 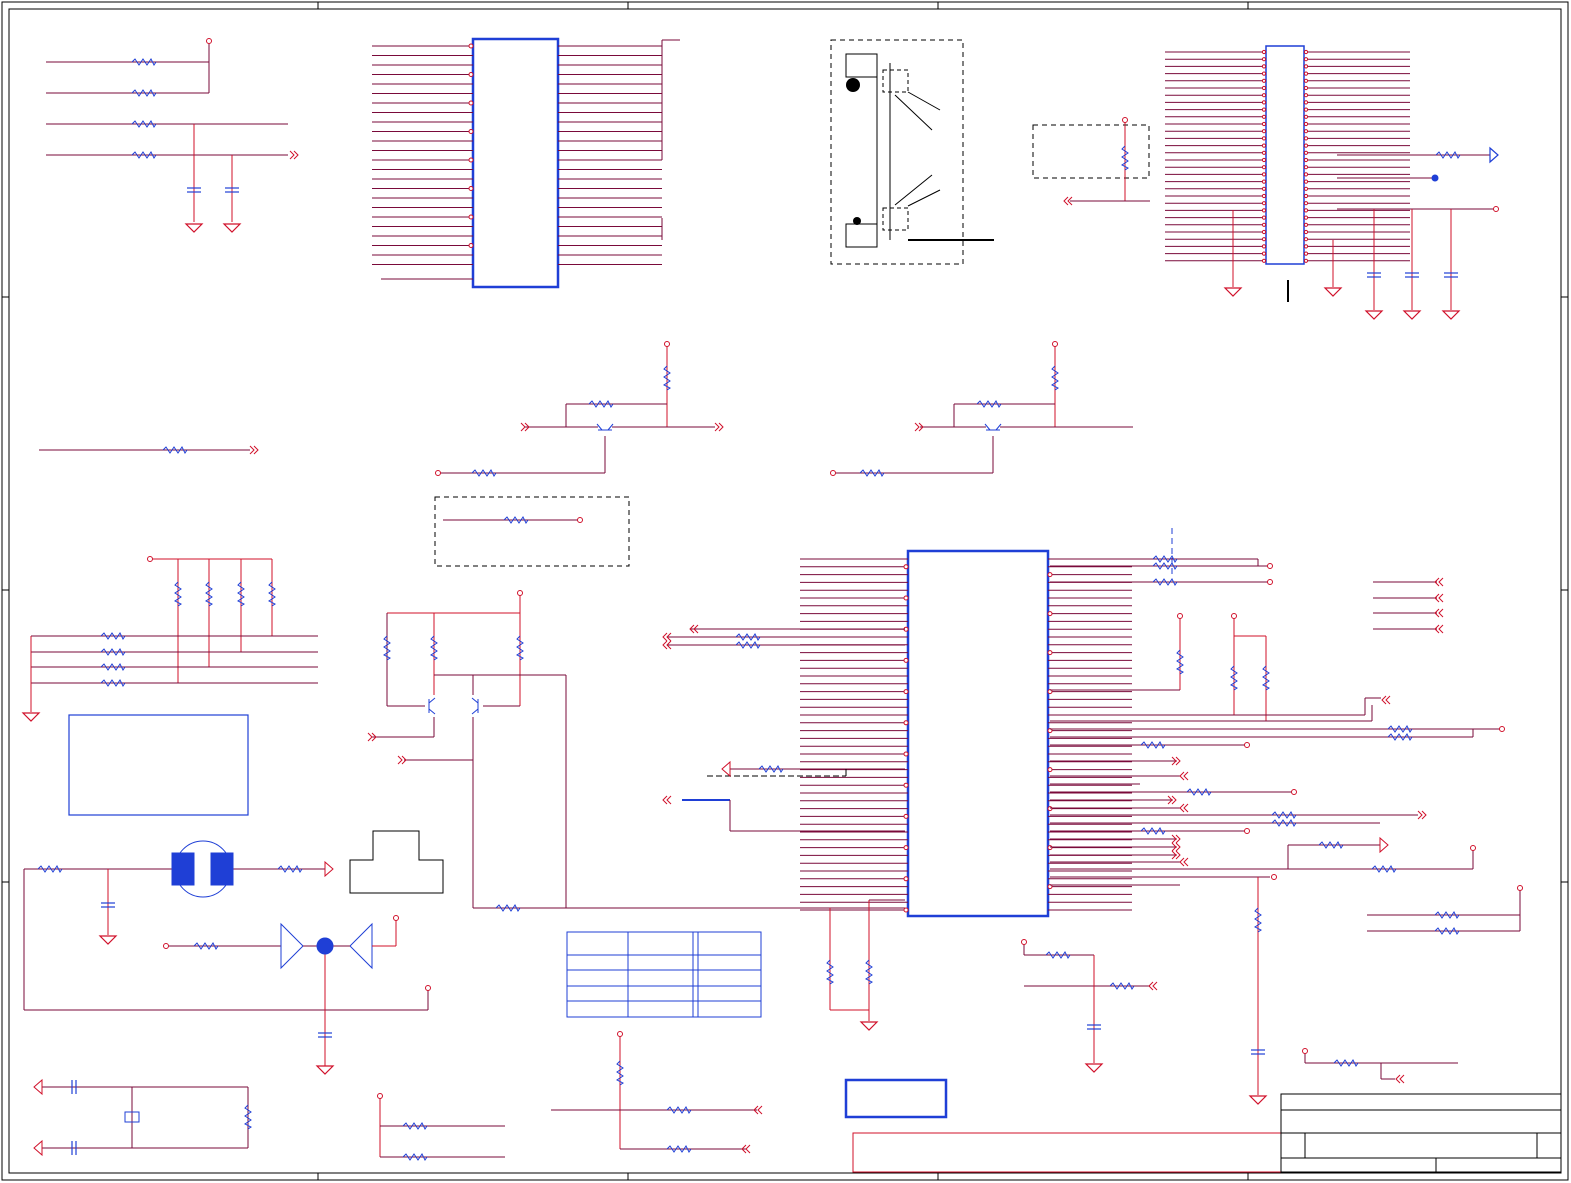 What do you see at coordinates (1494, 155) in the screenshot?
I see `output-triangle-icon` at bounding box center [1494, 155].